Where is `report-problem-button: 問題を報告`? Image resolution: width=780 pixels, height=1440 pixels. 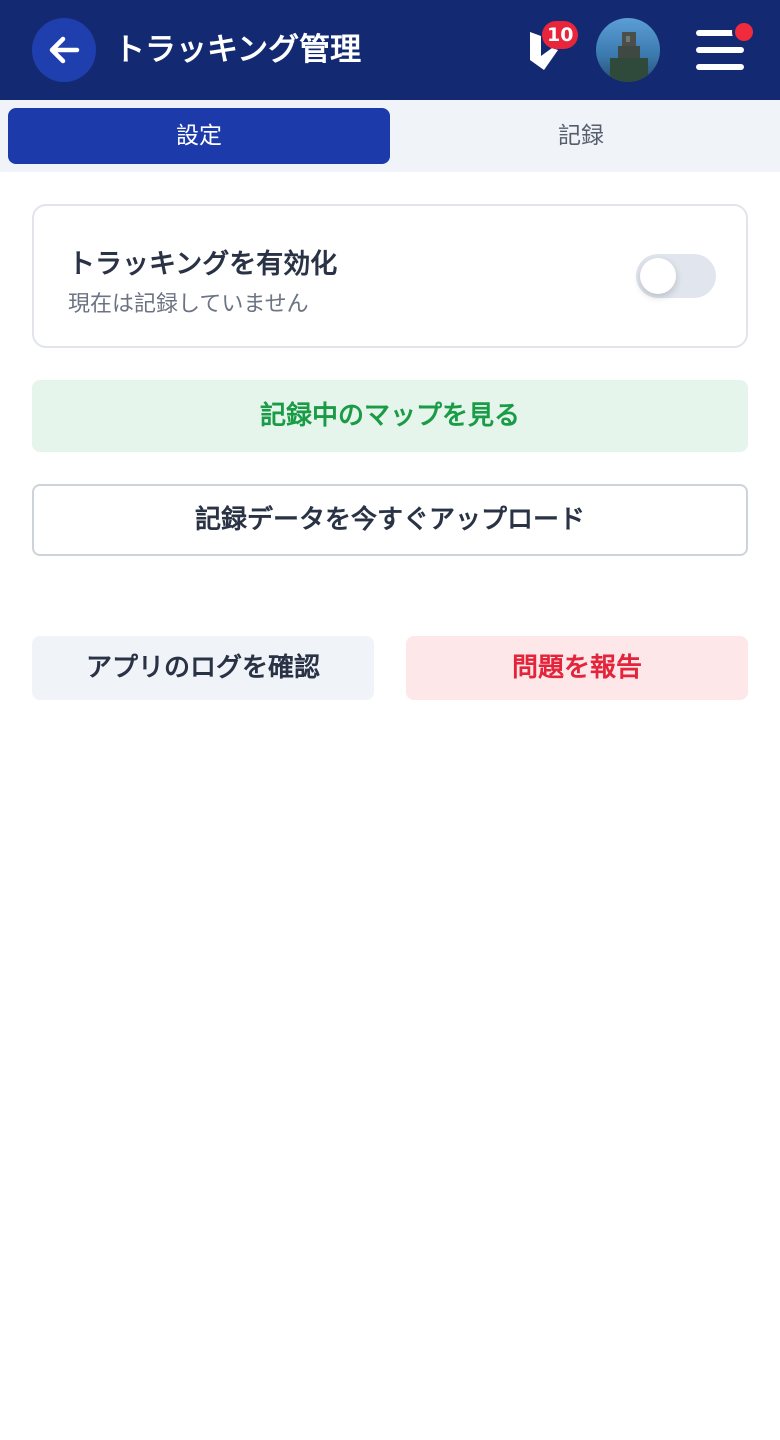 report-problem-button: 問題を報告 is located at coordinates (577, 668).